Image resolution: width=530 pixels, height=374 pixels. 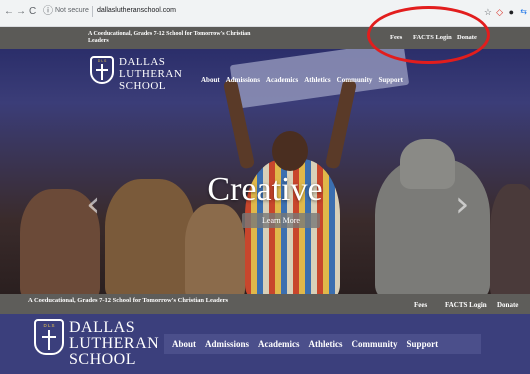 I want to click on info-icon: ⓘ, so click(x=48, y=12).